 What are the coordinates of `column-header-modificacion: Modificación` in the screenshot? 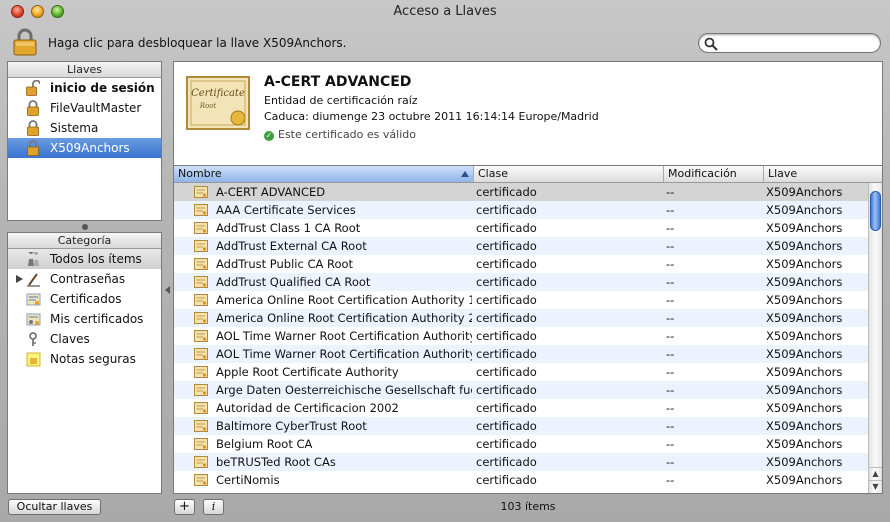 It's located at (714, 174).